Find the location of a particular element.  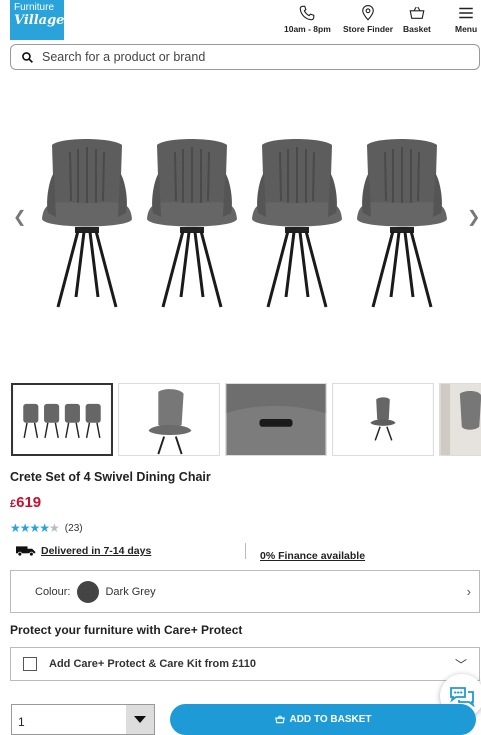

add-to-basket-button: ADD TO BASKET is located at coordinates (323, 719).